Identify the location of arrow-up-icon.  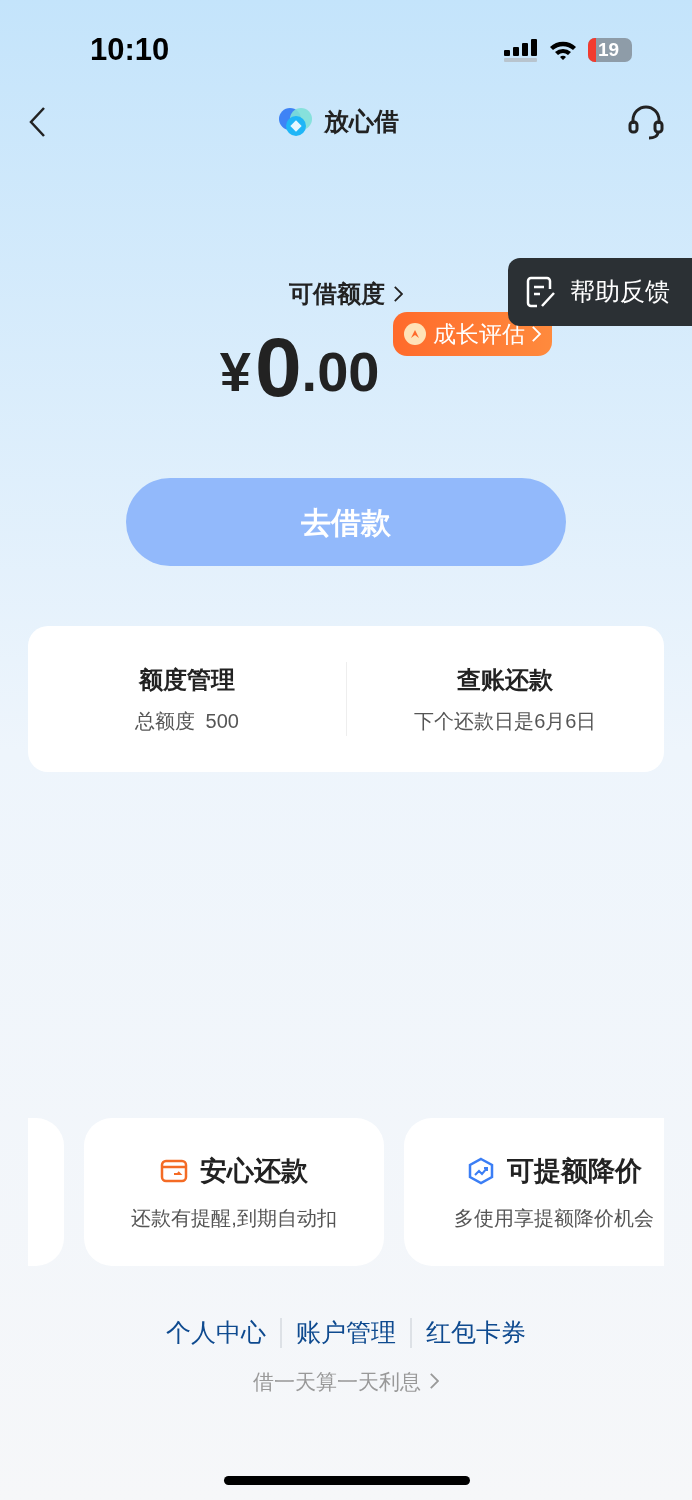
(415, 334).